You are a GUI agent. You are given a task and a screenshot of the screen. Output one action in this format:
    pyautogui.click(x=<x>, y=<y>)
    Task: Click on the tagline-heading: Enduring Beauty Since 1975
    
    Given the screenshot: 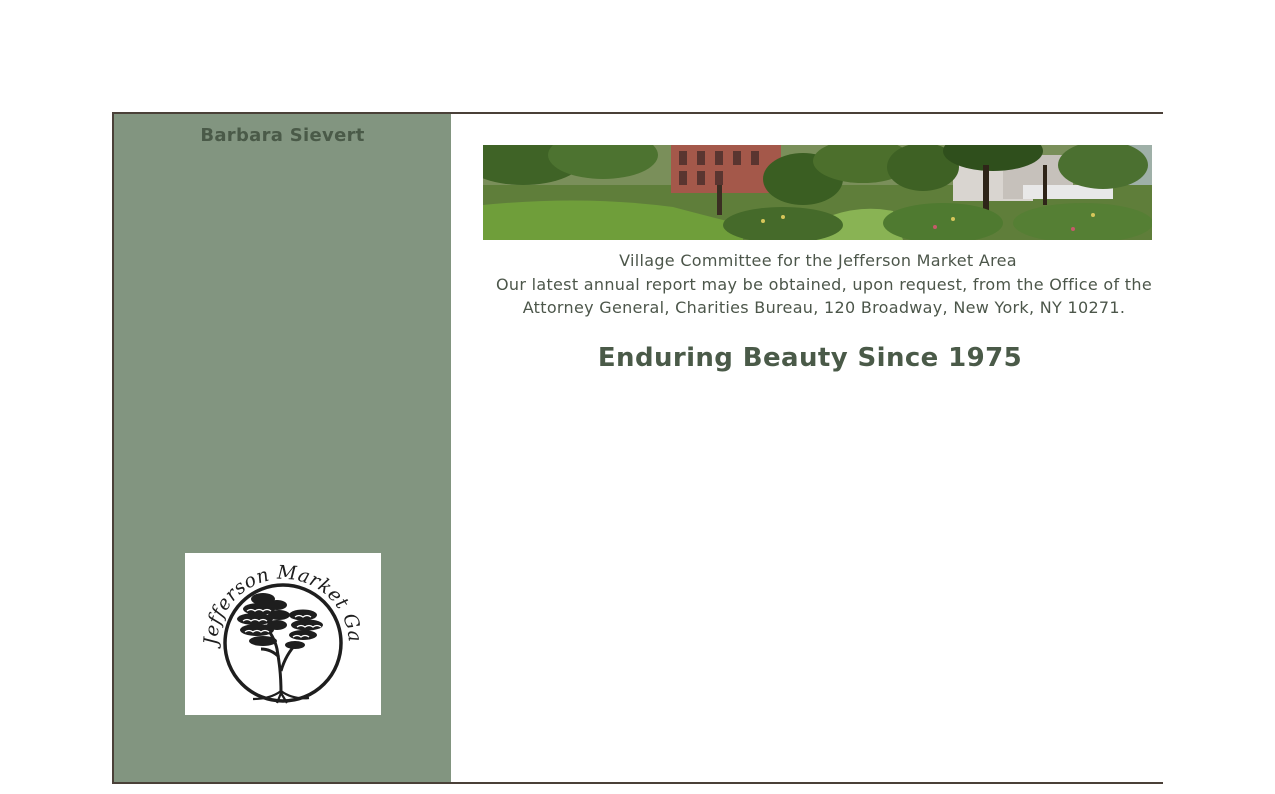 What is the action you would take?
    pyautogui.click(x=810, y=358)
    